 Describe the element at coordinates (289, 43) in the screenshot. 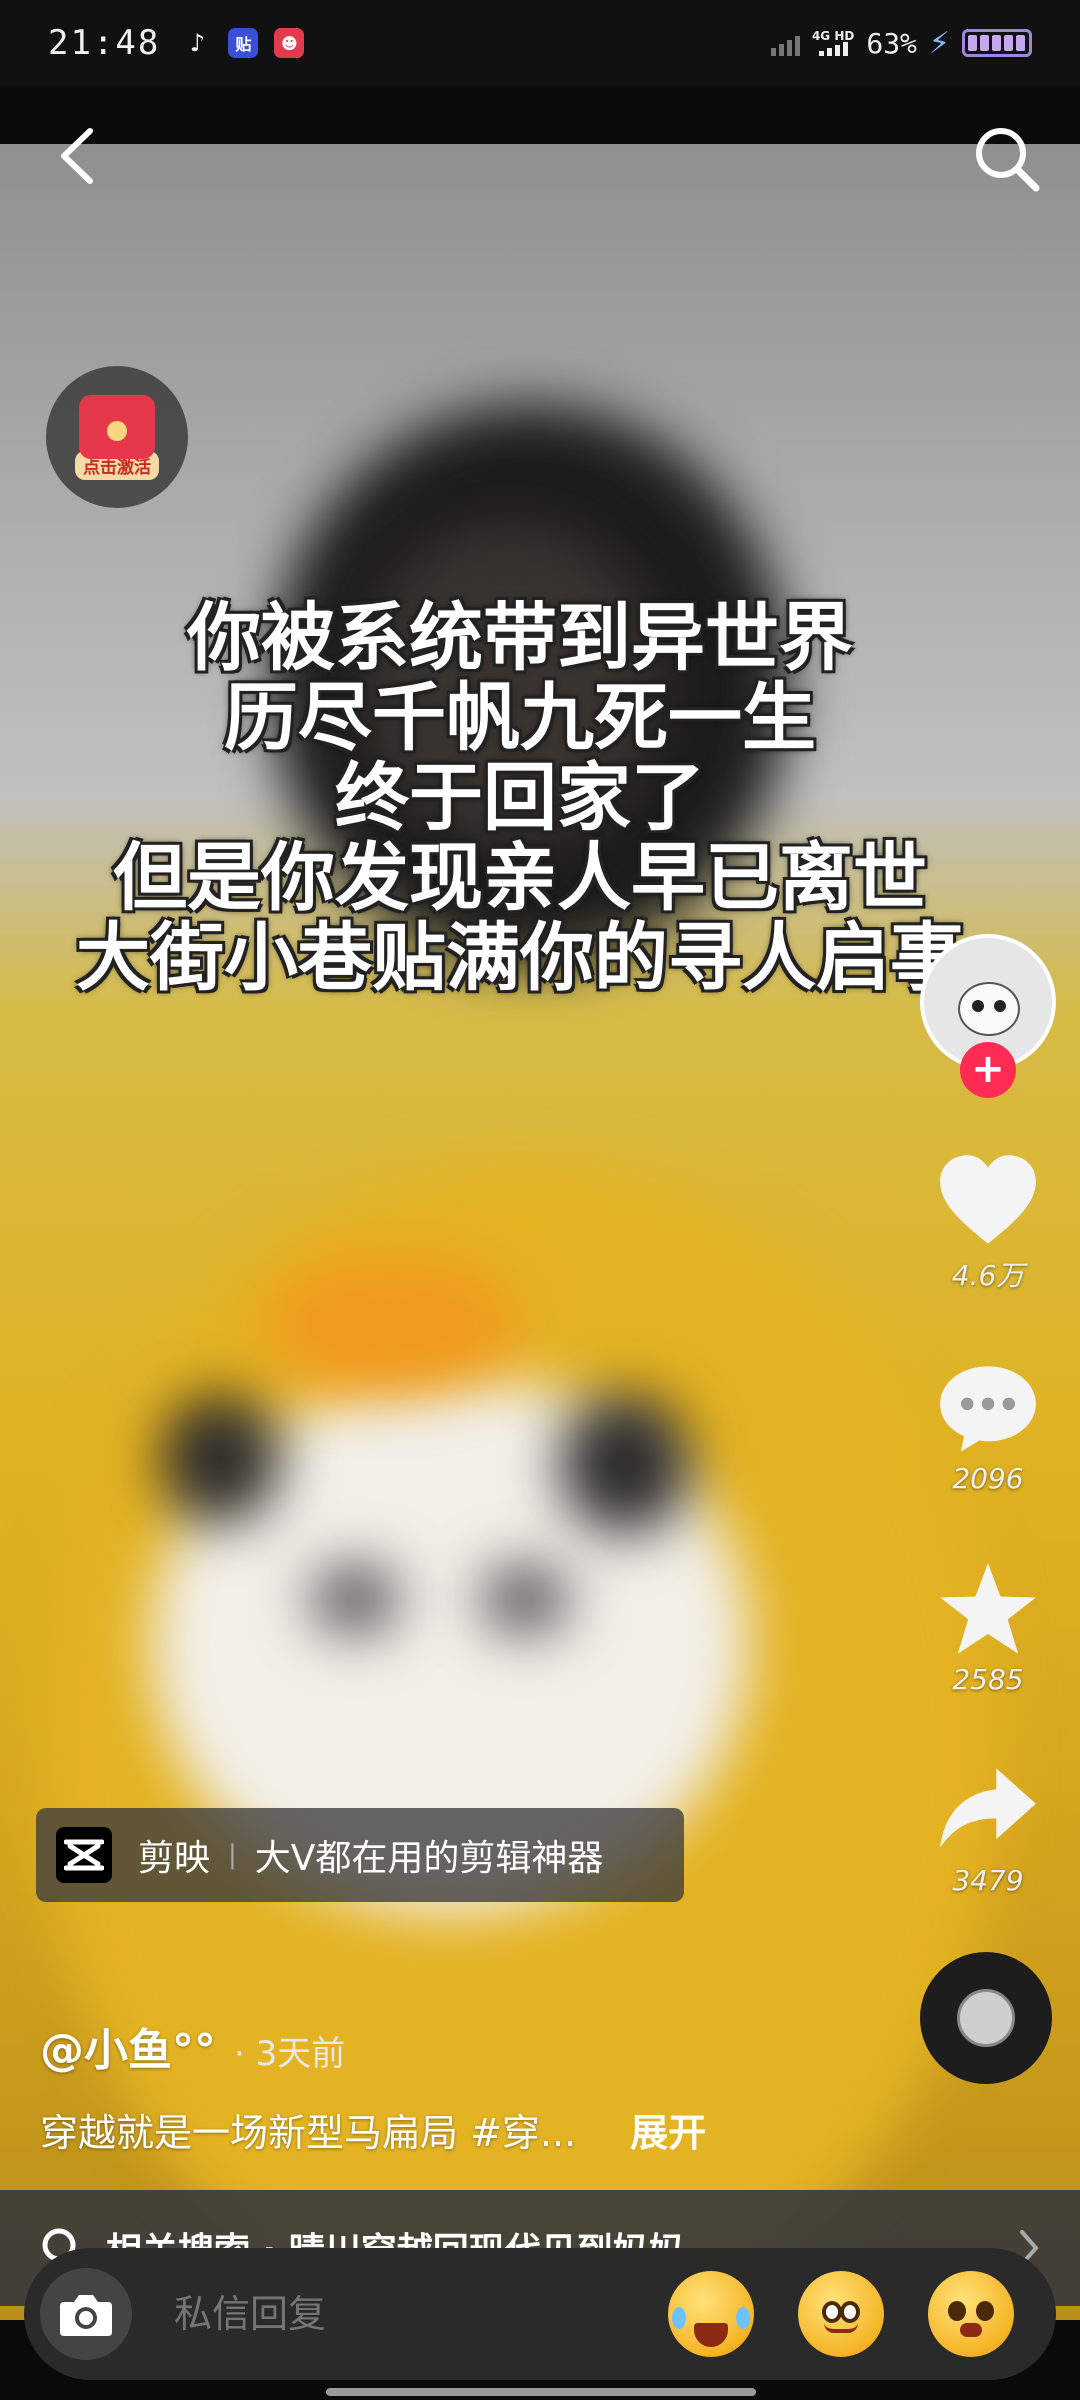

I see `doll-app-notification-icon: ☻` at that location.